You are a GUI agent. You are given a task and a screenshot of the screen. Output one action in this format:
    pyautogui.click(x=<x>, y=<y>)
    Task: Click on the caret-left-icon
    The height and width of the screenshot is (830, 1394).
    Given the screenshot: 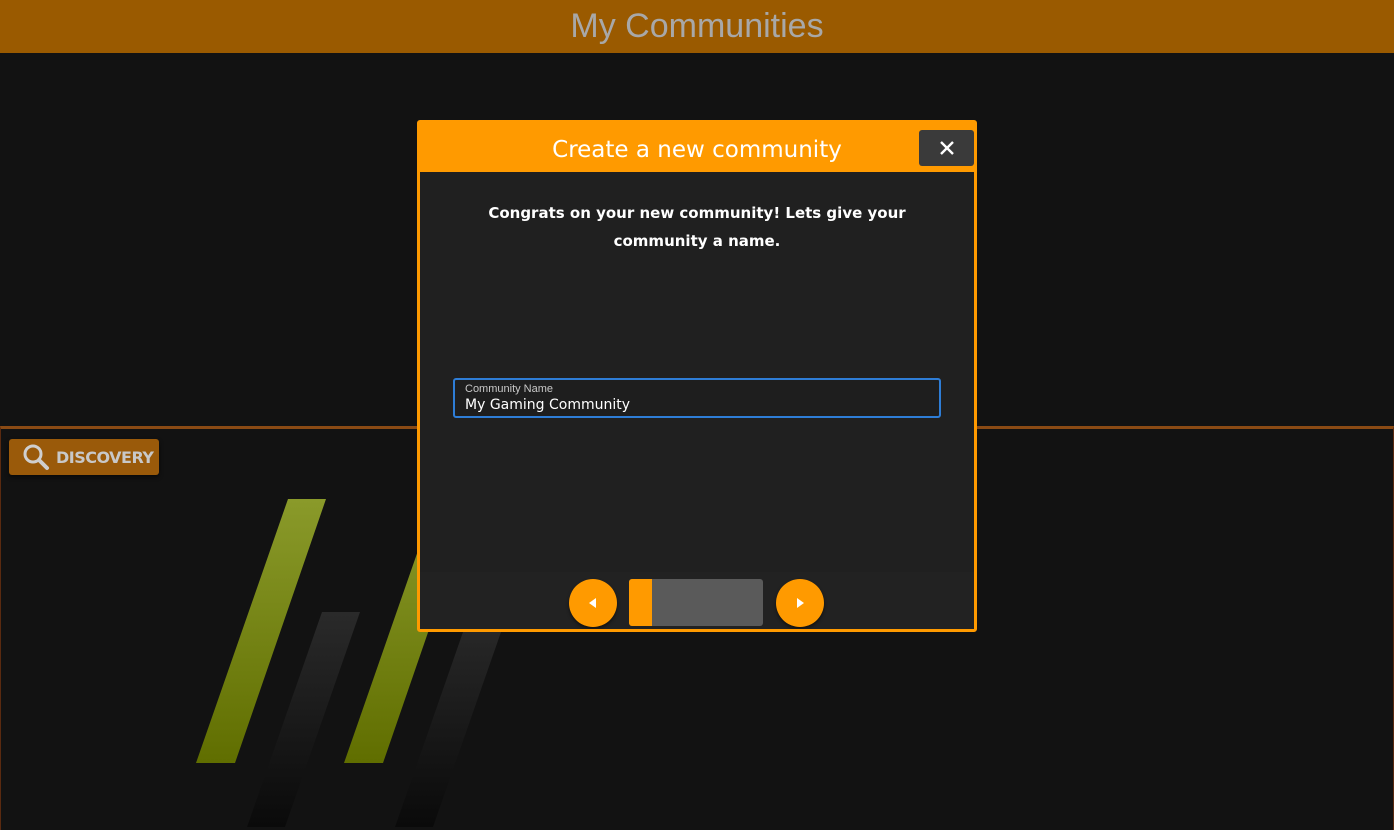 What is the action you would take?
    pyautogui.click(x=592, y=603)
    